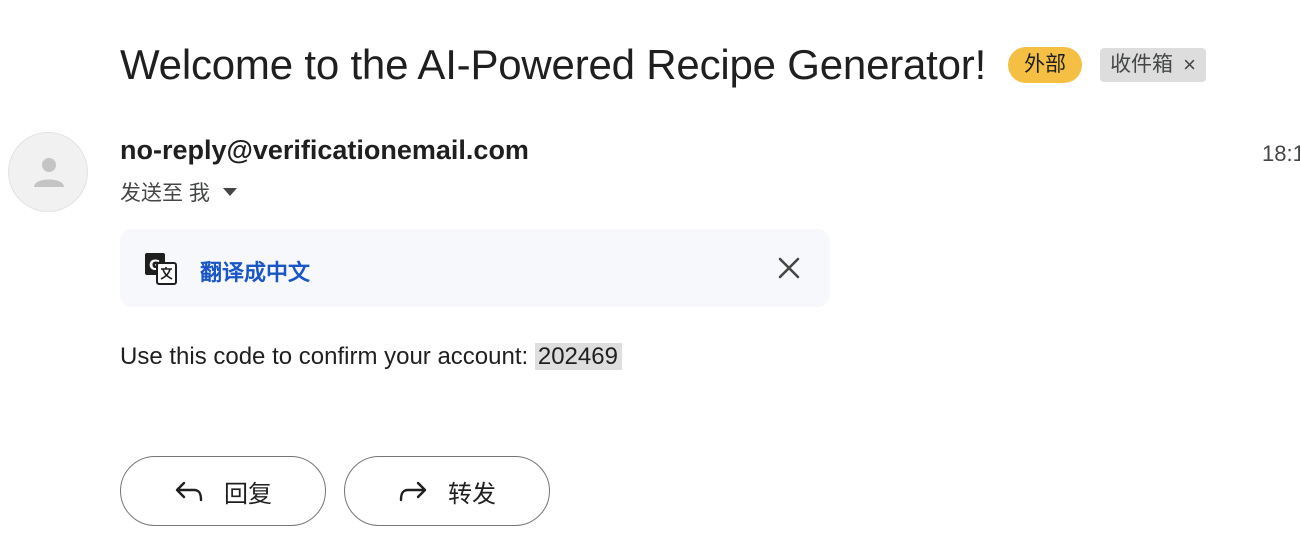 The width and height of the screenshot is (1300, 544). I want to click on reply-arrow-icon, so click(189, 491).